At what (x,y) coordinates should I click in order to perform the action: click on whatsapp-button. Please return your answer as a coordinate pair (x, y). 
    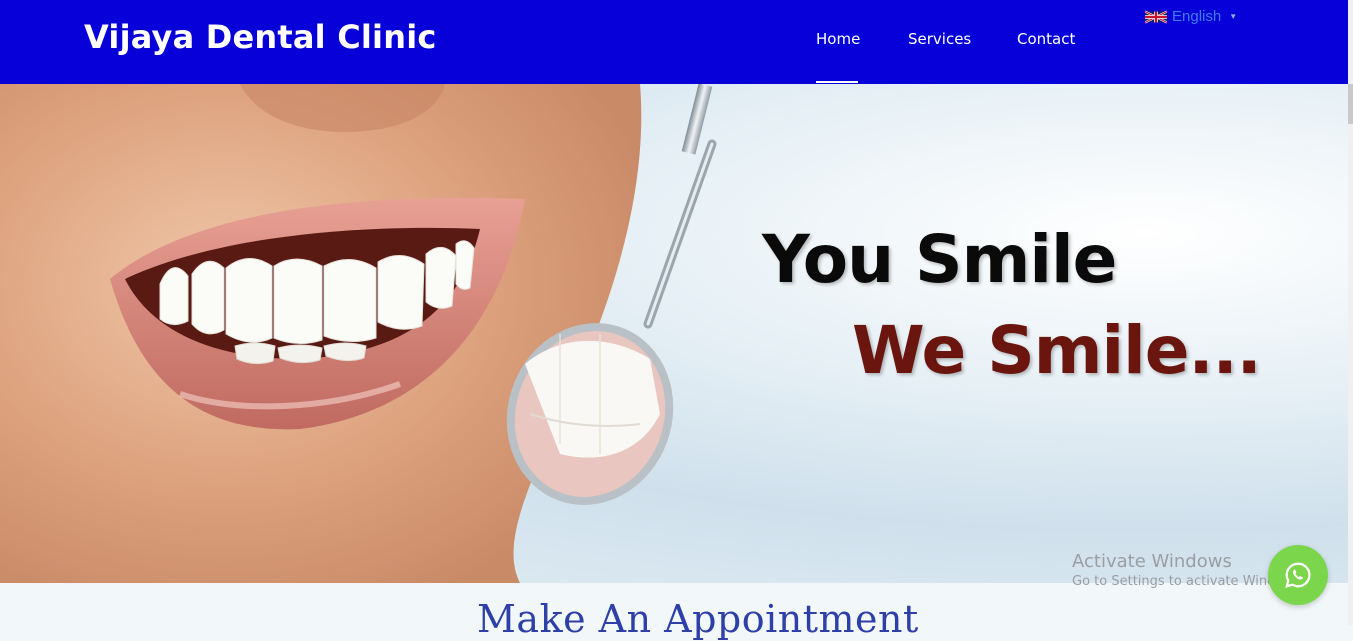
    Looking at the image, I should click on (1298, 575).